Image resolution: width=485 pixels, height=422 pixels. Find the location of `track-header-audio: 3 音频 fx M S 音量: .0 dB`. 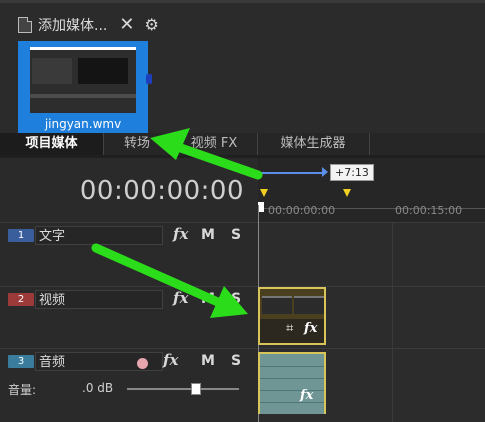

track-header-audio: 3 音频 fx M S 音量: .0 dB is located at coordinates (129, 385).